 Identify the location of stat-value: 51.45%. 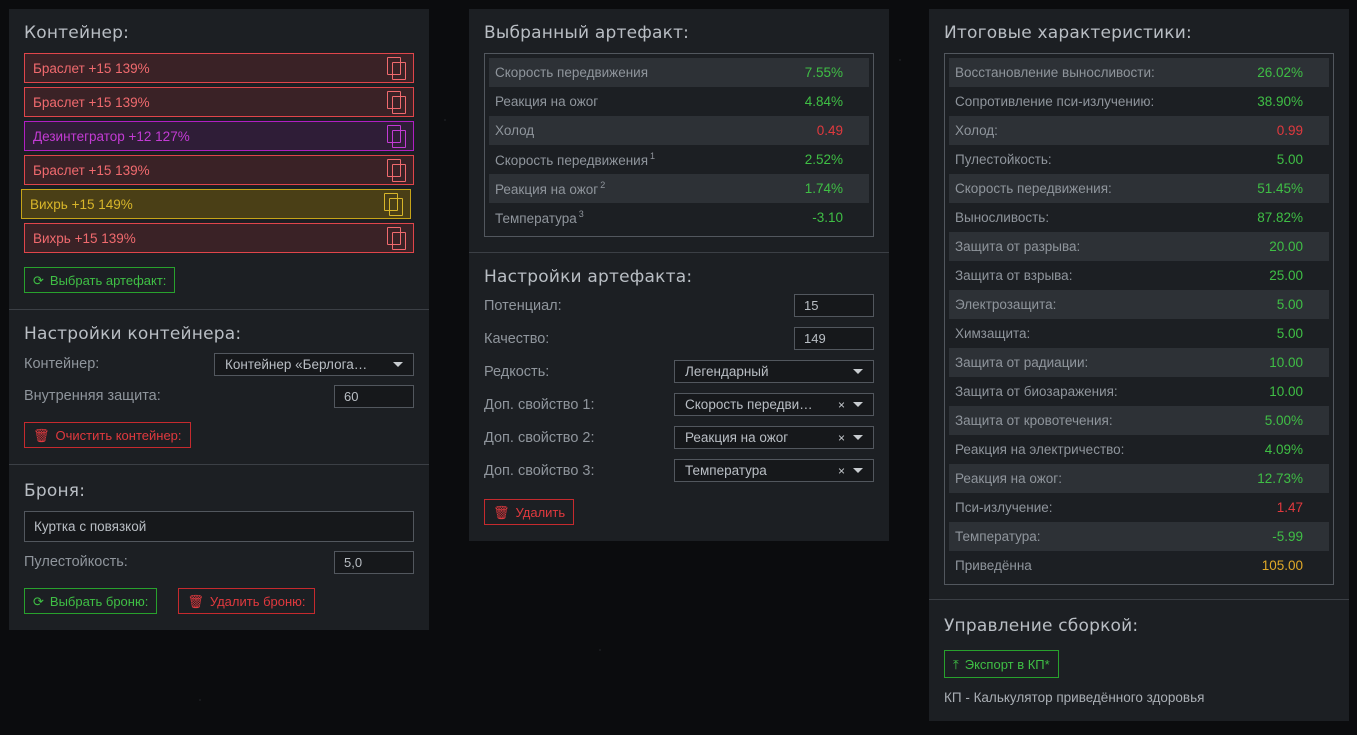
(1280, 188).